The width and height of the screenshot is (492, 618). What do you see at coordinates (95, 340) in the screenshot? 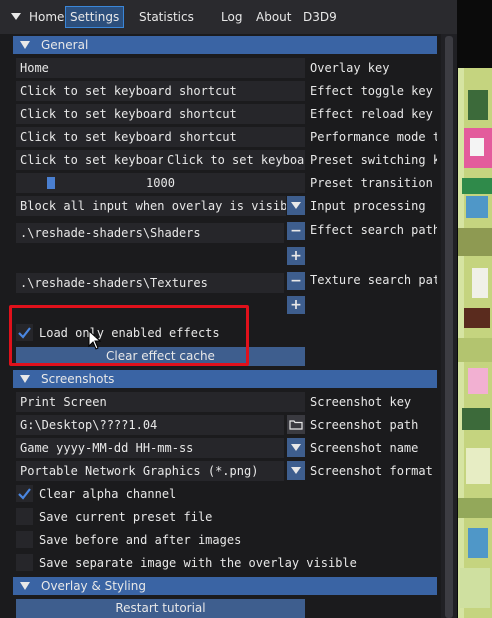
I see `mouse-cursor-icon` at bounding box center [95, 340].